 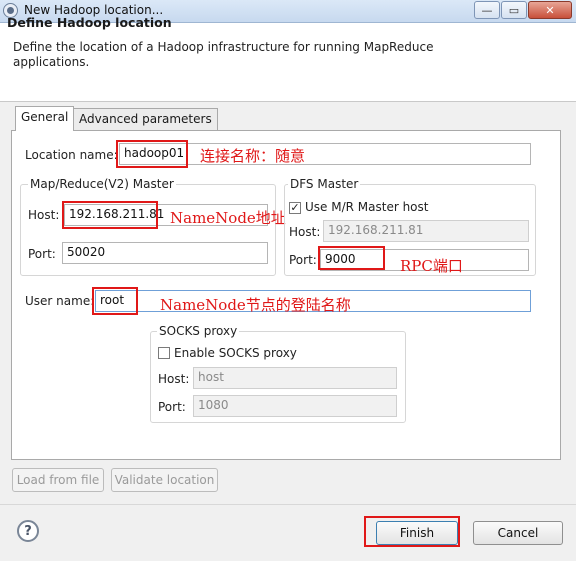 What do you see at coordinates (89, 22) in the screenshot?
I see `page-title: Define Hadoop location` at bounding box center [89, 22].